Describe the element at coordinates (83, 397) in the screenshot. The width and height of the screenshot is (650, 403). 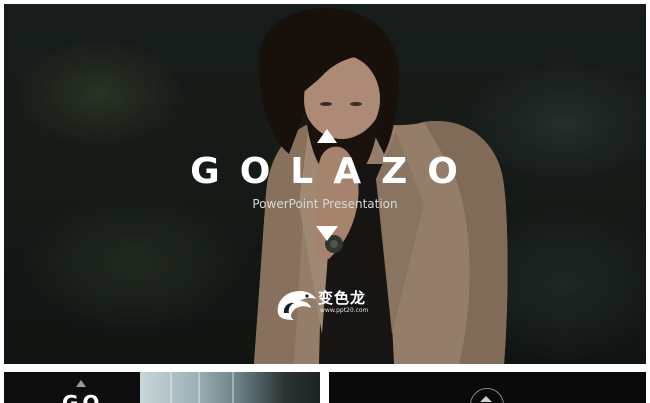
I see `thumbnail-title-text: GO` at that location.